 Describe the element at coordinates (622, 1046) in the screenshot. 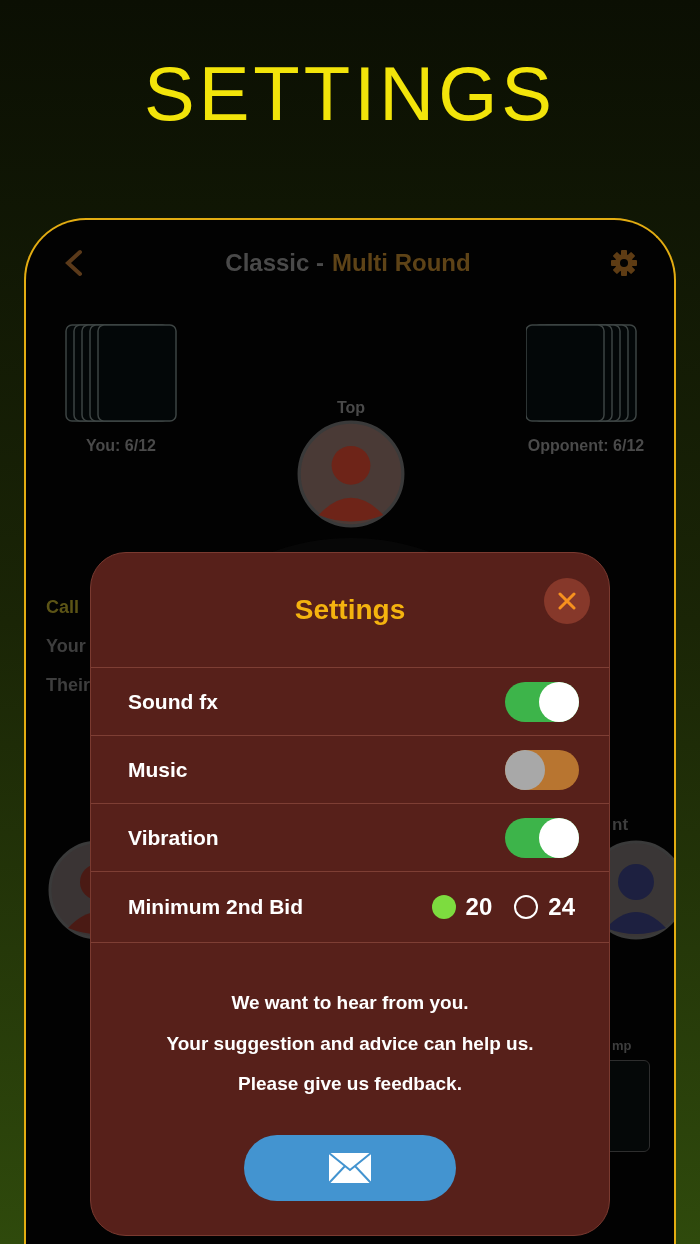

I see `side-label: mp` at that location.